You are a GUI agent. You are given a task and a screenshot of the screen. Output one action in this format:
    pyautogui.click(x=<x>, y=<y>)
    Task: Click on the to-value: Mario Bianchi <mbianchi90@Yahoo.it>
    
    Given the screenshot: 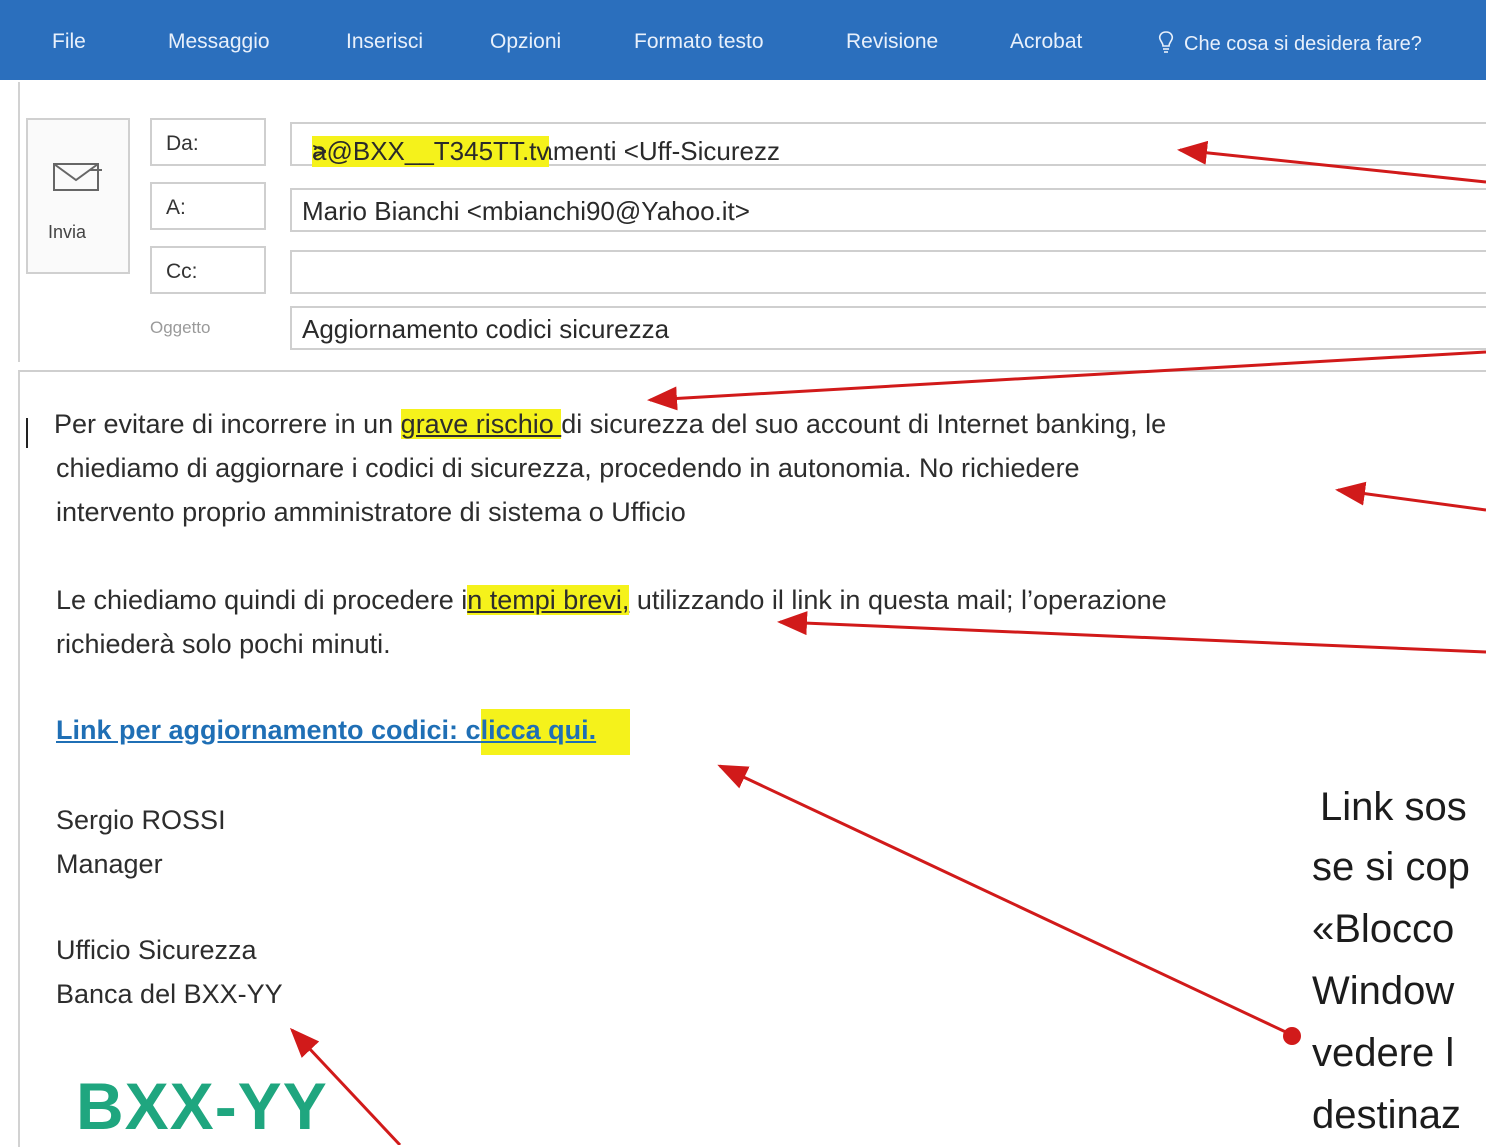 What is the action you would take?
    pyautogui.click(x=526, y=211)
    